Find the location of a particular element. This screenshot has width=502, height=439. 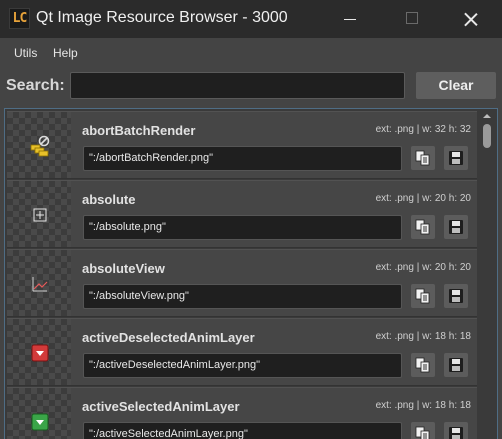

resource-name: activeSelectedAnimLayer is located at coordinates (161, 406).